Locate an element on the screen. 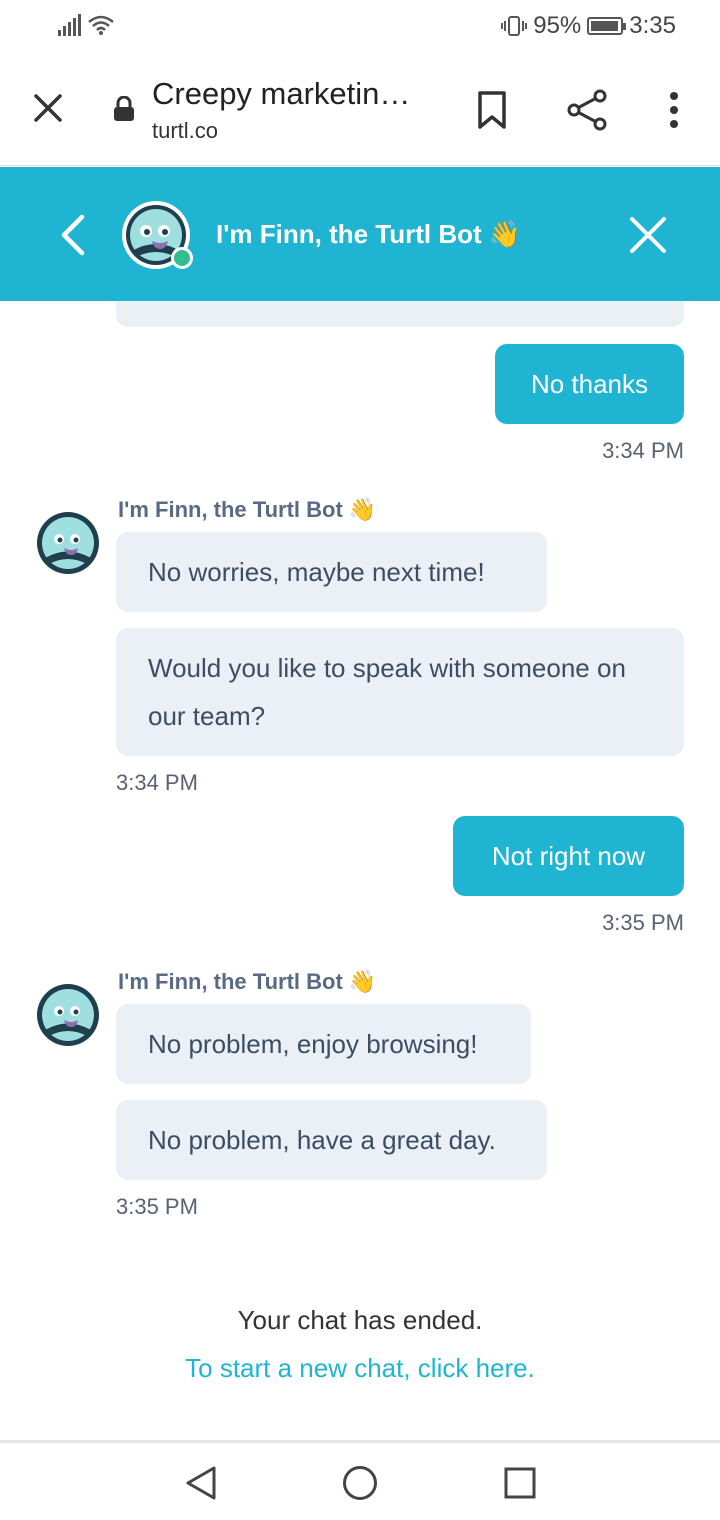 This screenshot has height=1520, width=720. back-chevron-icon is located at coordinates (74, 235).